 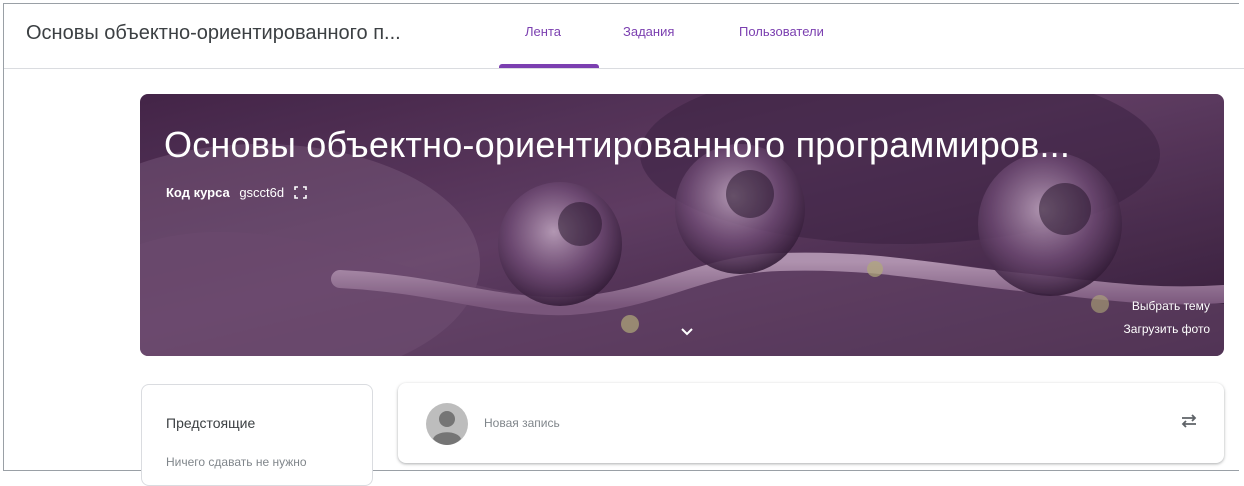 I want to click on upcoming-card: Предстоящие Ничего сдавать не нужно, so click(x=257, y=435).